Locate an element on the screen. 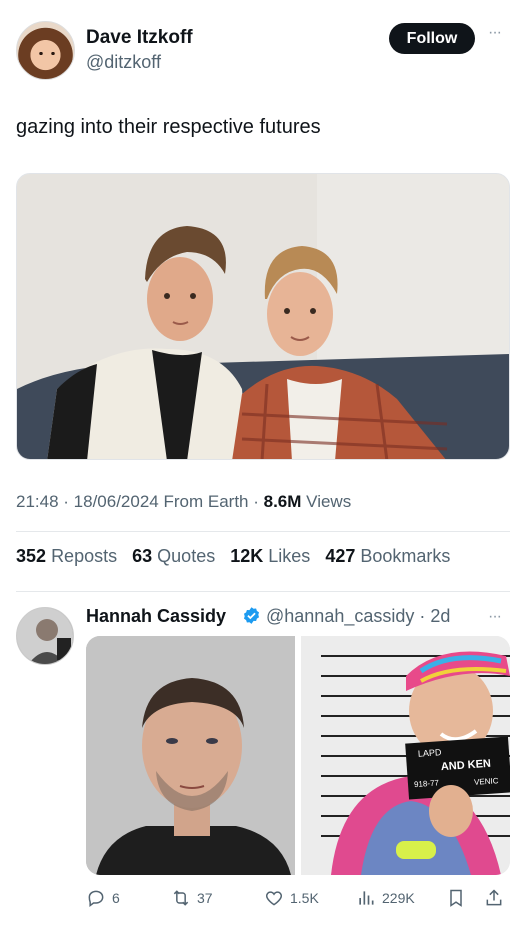 This screenshot has width=527, height=925. share-icon is located at coordinates (494, 897).